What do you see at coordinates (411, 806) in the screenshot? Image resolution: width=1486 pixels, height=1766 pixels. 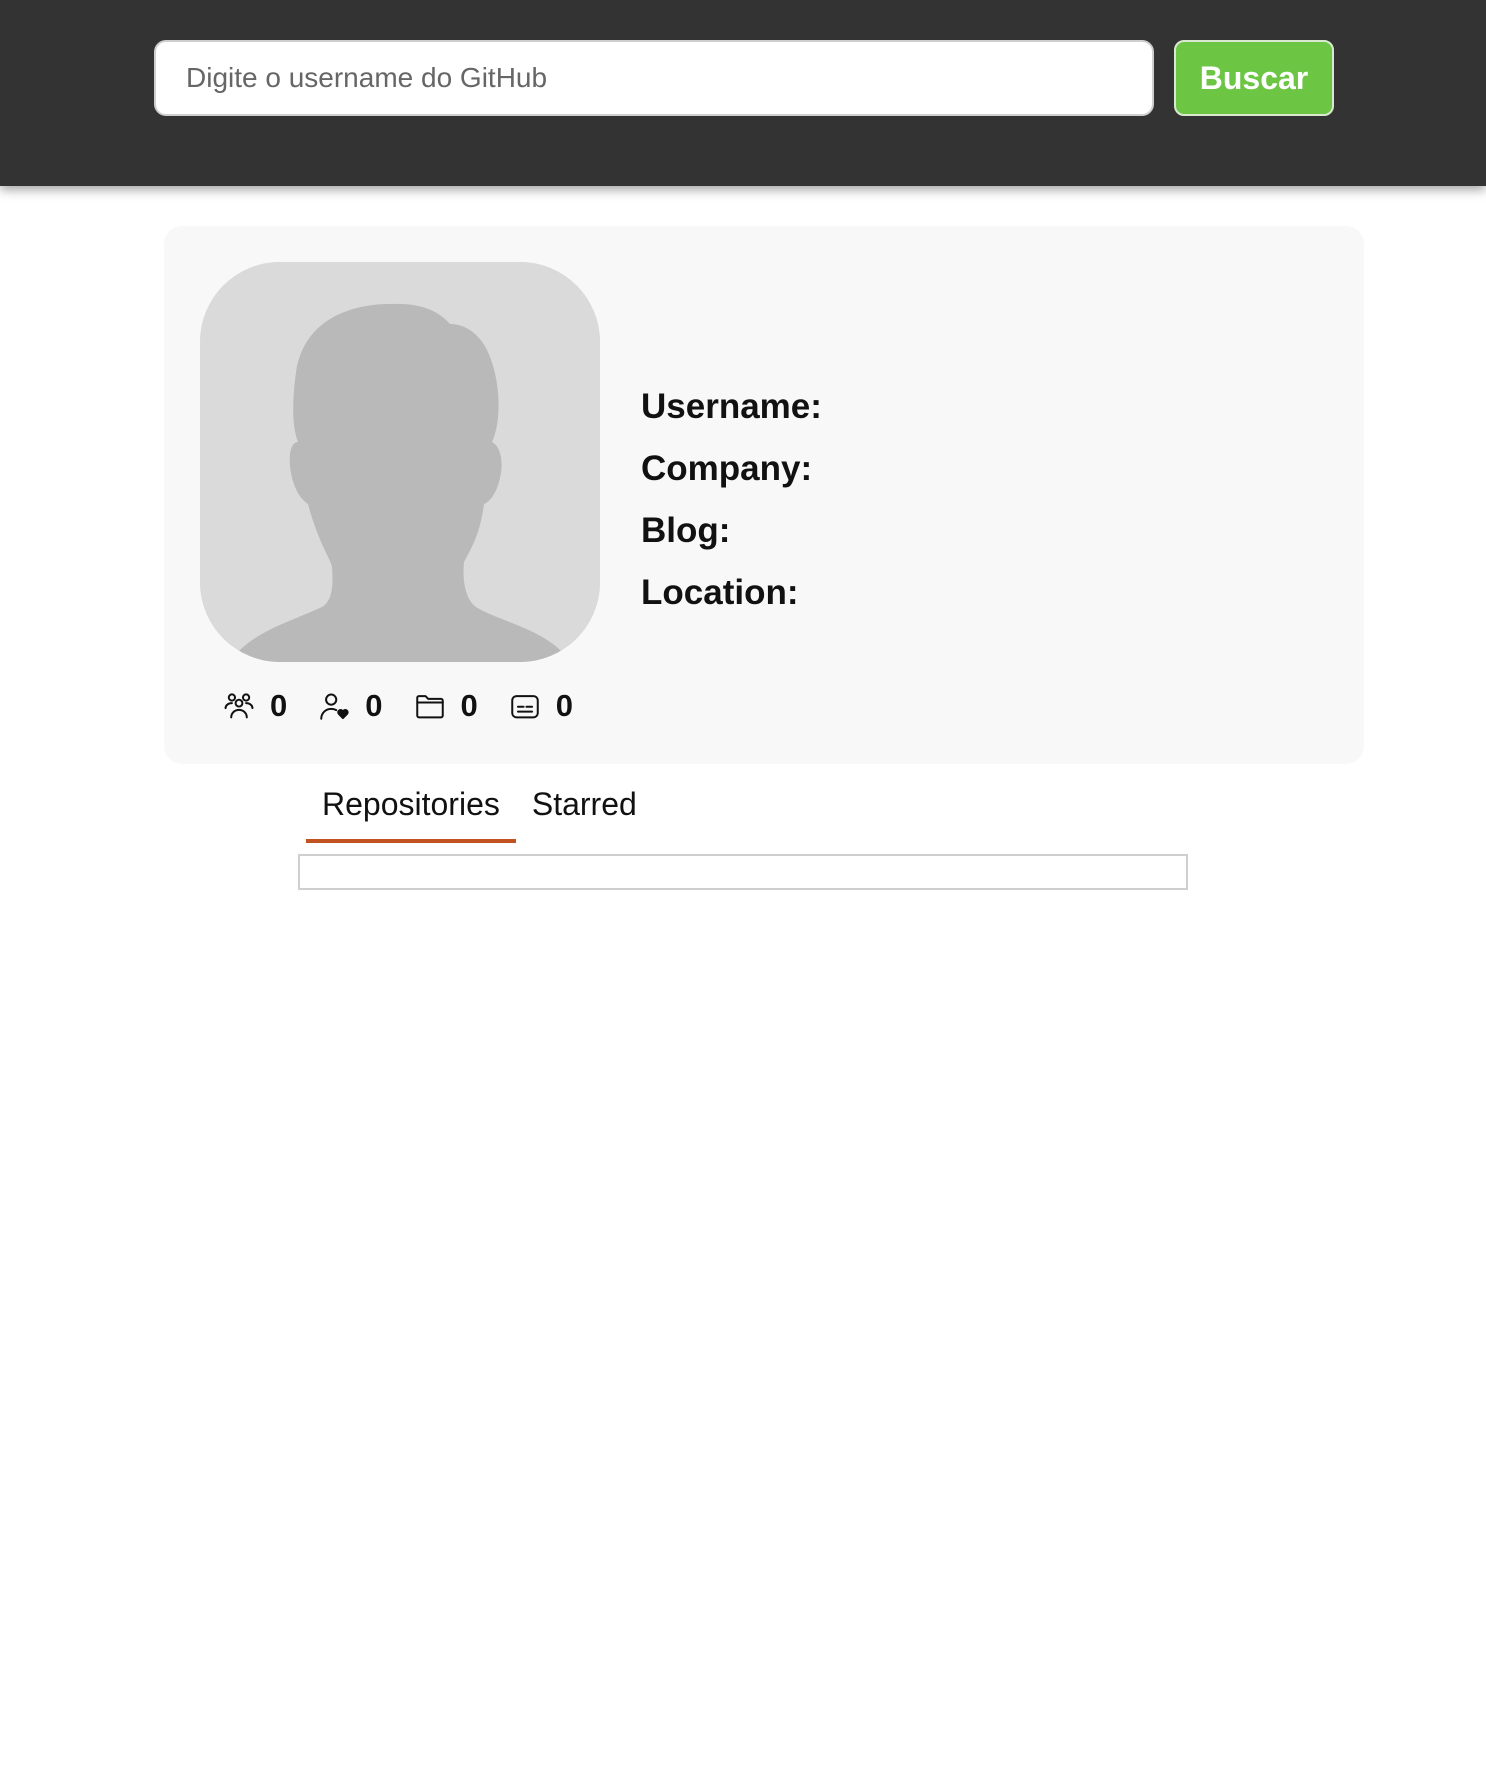 I see `tab-repositories: Repositories` at bounding box center [411, 806].